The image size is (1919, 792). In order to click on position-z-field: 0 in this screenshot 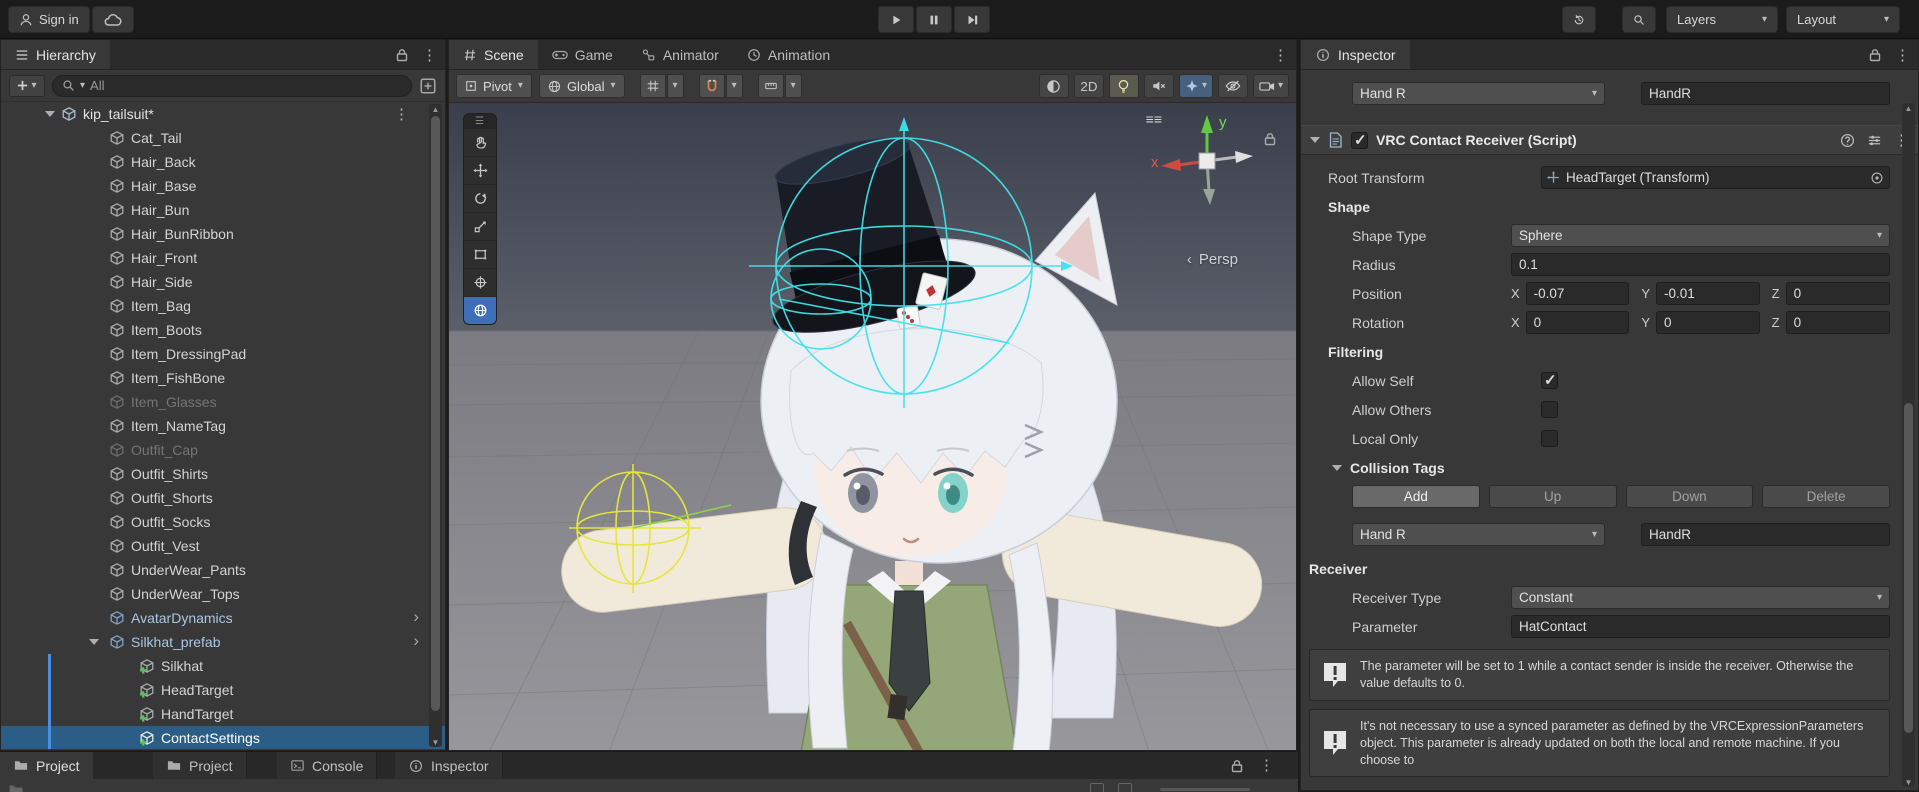, I will do `click(1837, 293)`.